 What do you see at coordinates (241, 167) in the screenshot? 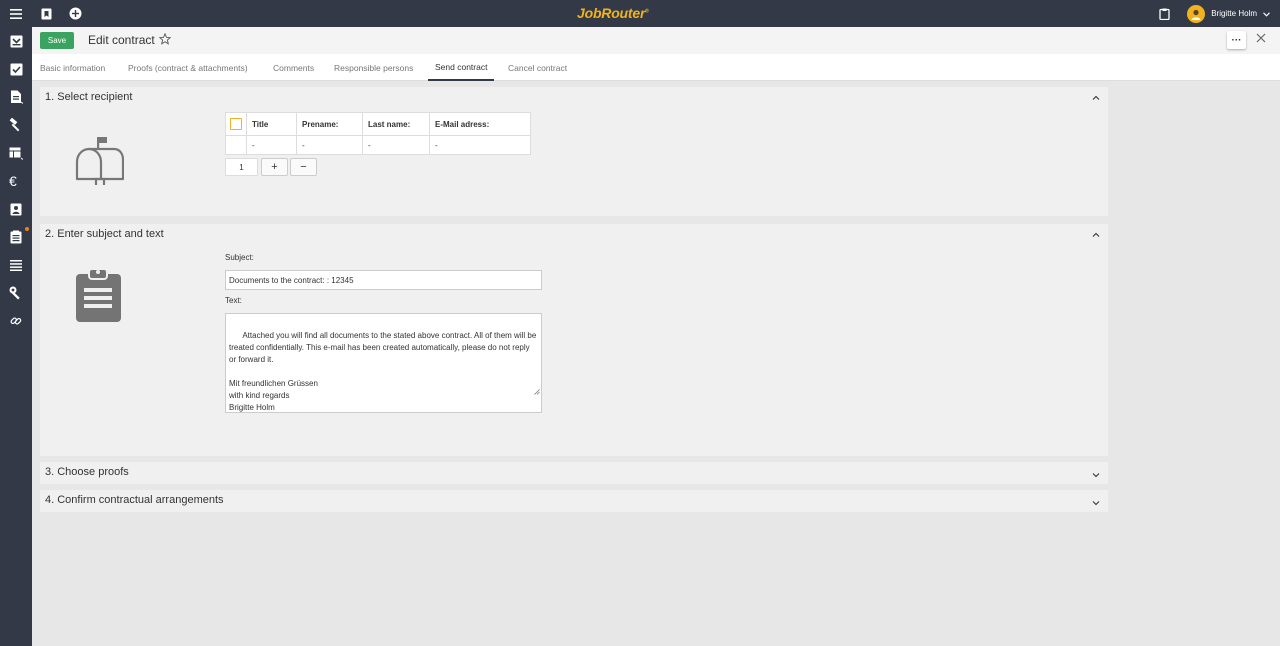
I see `row-count-input: 1` at bounding box center [241, 167].